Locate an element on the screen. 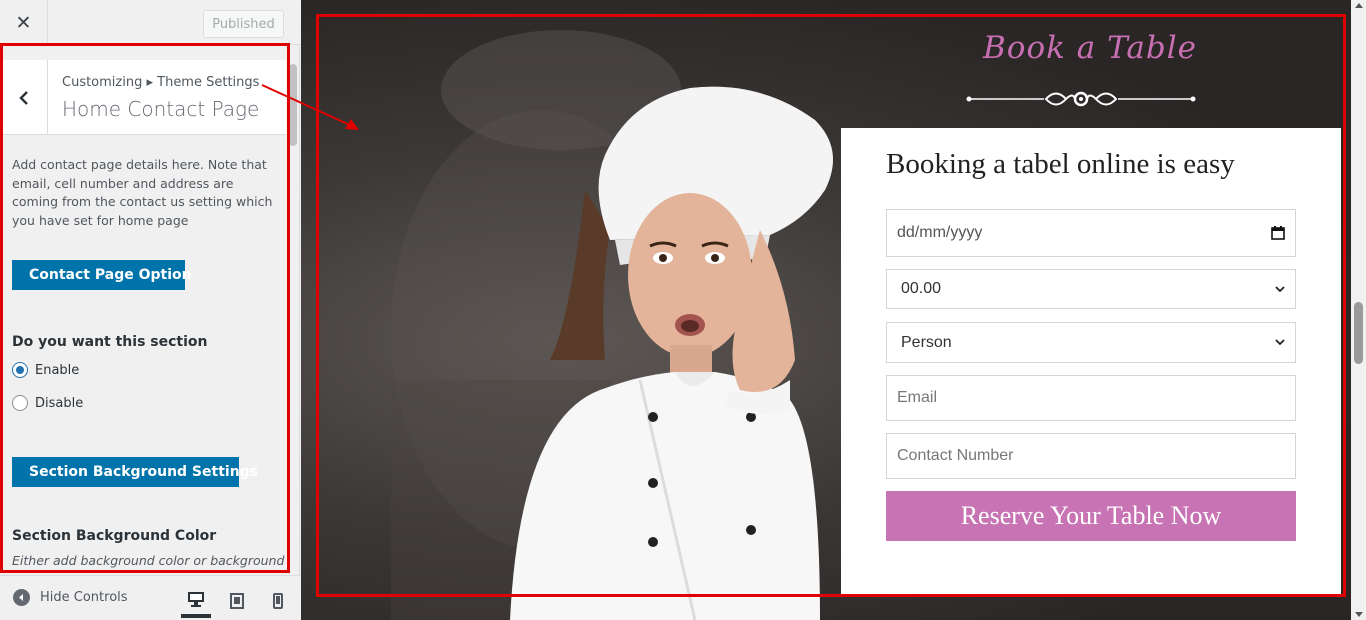 The height and width of the screenshot is (620, 1366). radio-enable-button is located at coordinates (20, 370).